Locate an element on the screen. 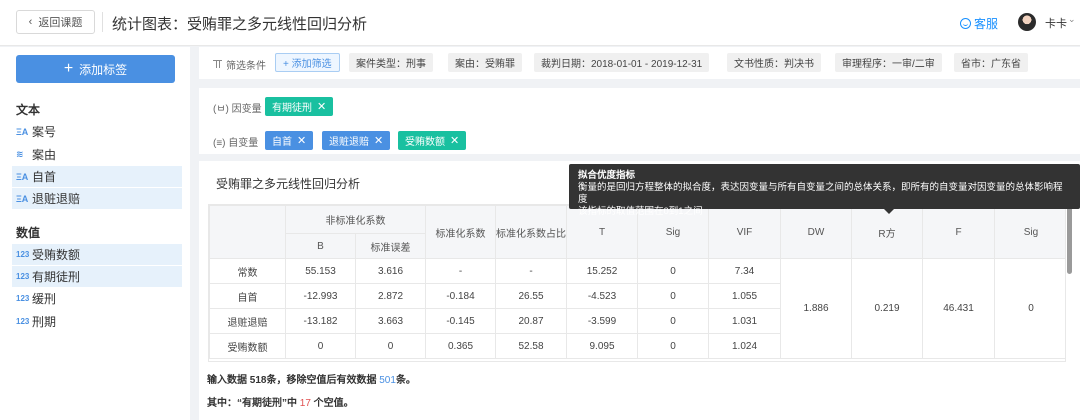 The width and height of the screenshot is (1080, 420). sidebar-item-label: 受贿数额 is located at coordinates (56, 255).